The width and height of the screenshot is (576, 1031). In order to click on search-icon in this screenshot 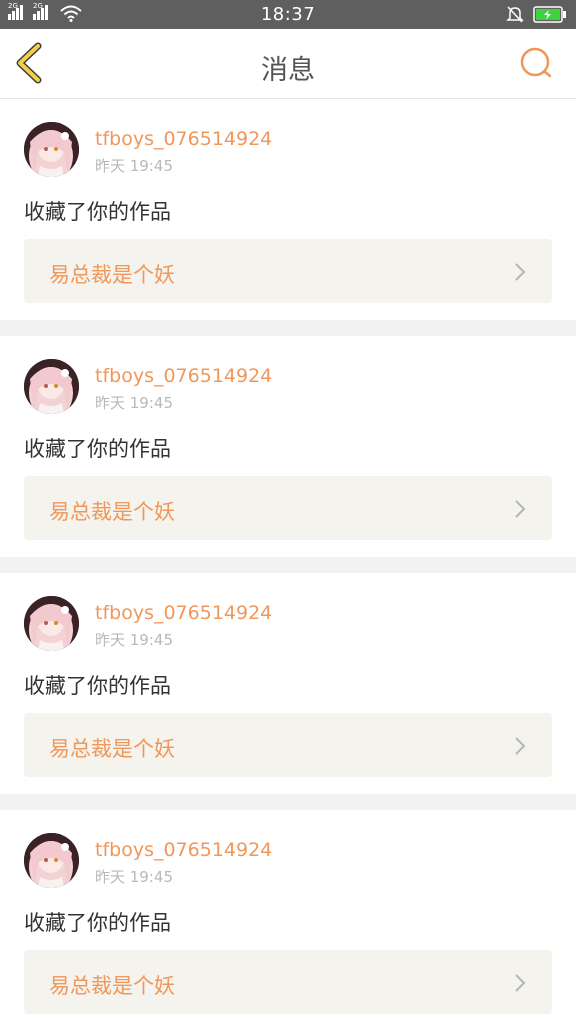, I will do `click(536, 62)`.